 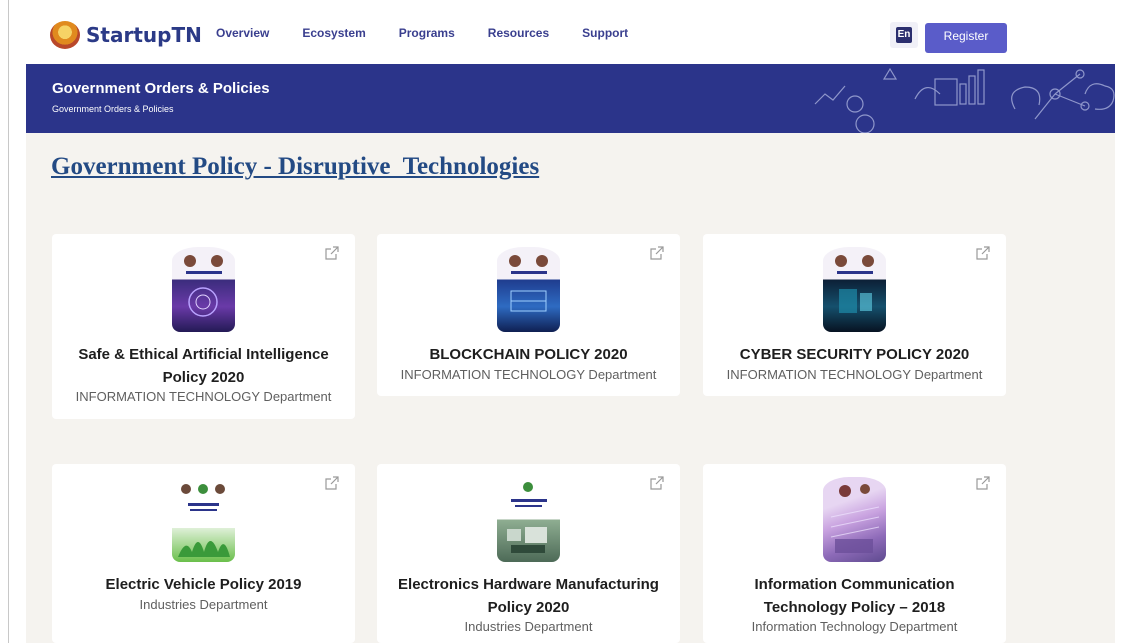 What do you see at coordinates (144, 35) in the screenshot?
I see `logo-text: StartupTN` at bounding box center [144, 35].